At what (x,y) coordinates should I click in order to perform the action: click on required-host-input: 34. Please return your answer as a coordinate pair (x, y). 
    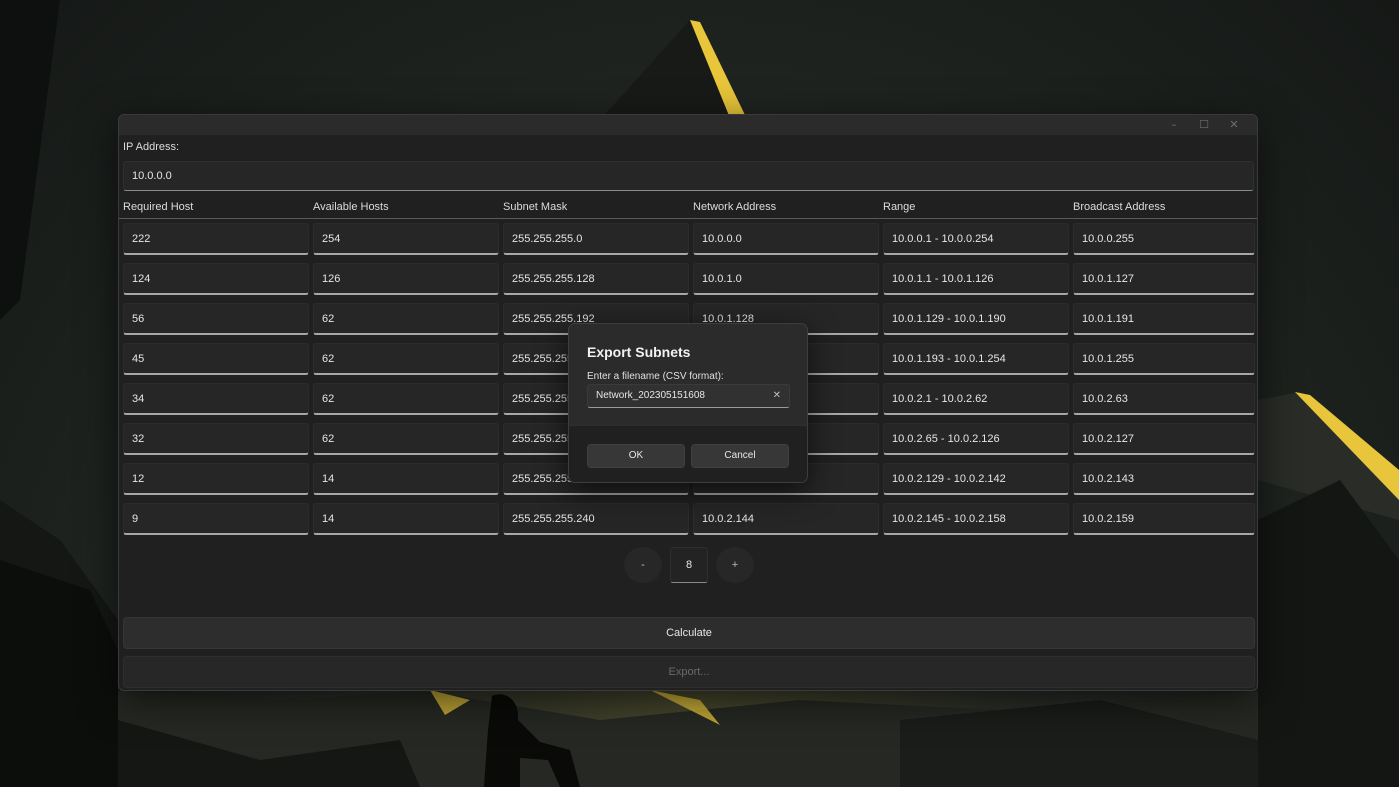
    Looking at the image, I should click on (216, 399).